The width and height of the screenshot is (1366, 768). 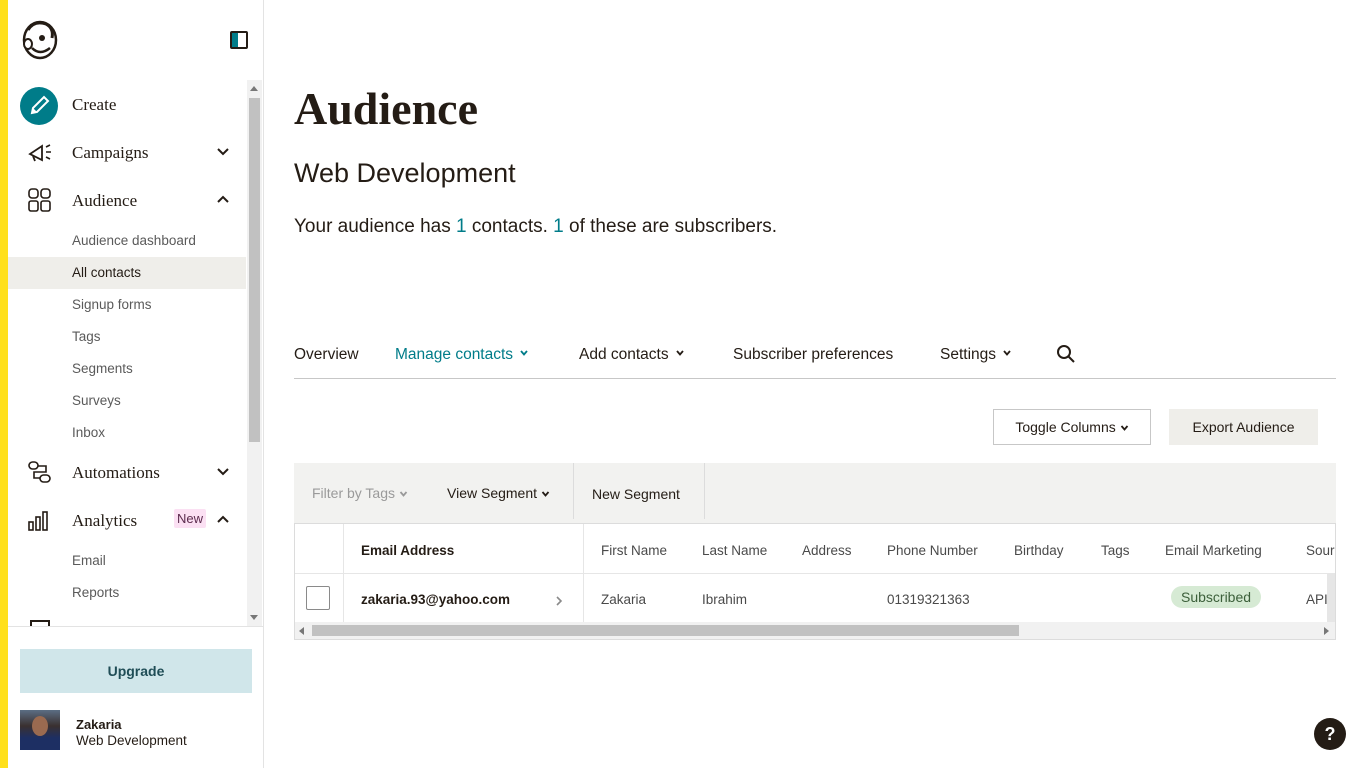 I want to click on new-segment-button: New Segment, so click(x=636, y=494).